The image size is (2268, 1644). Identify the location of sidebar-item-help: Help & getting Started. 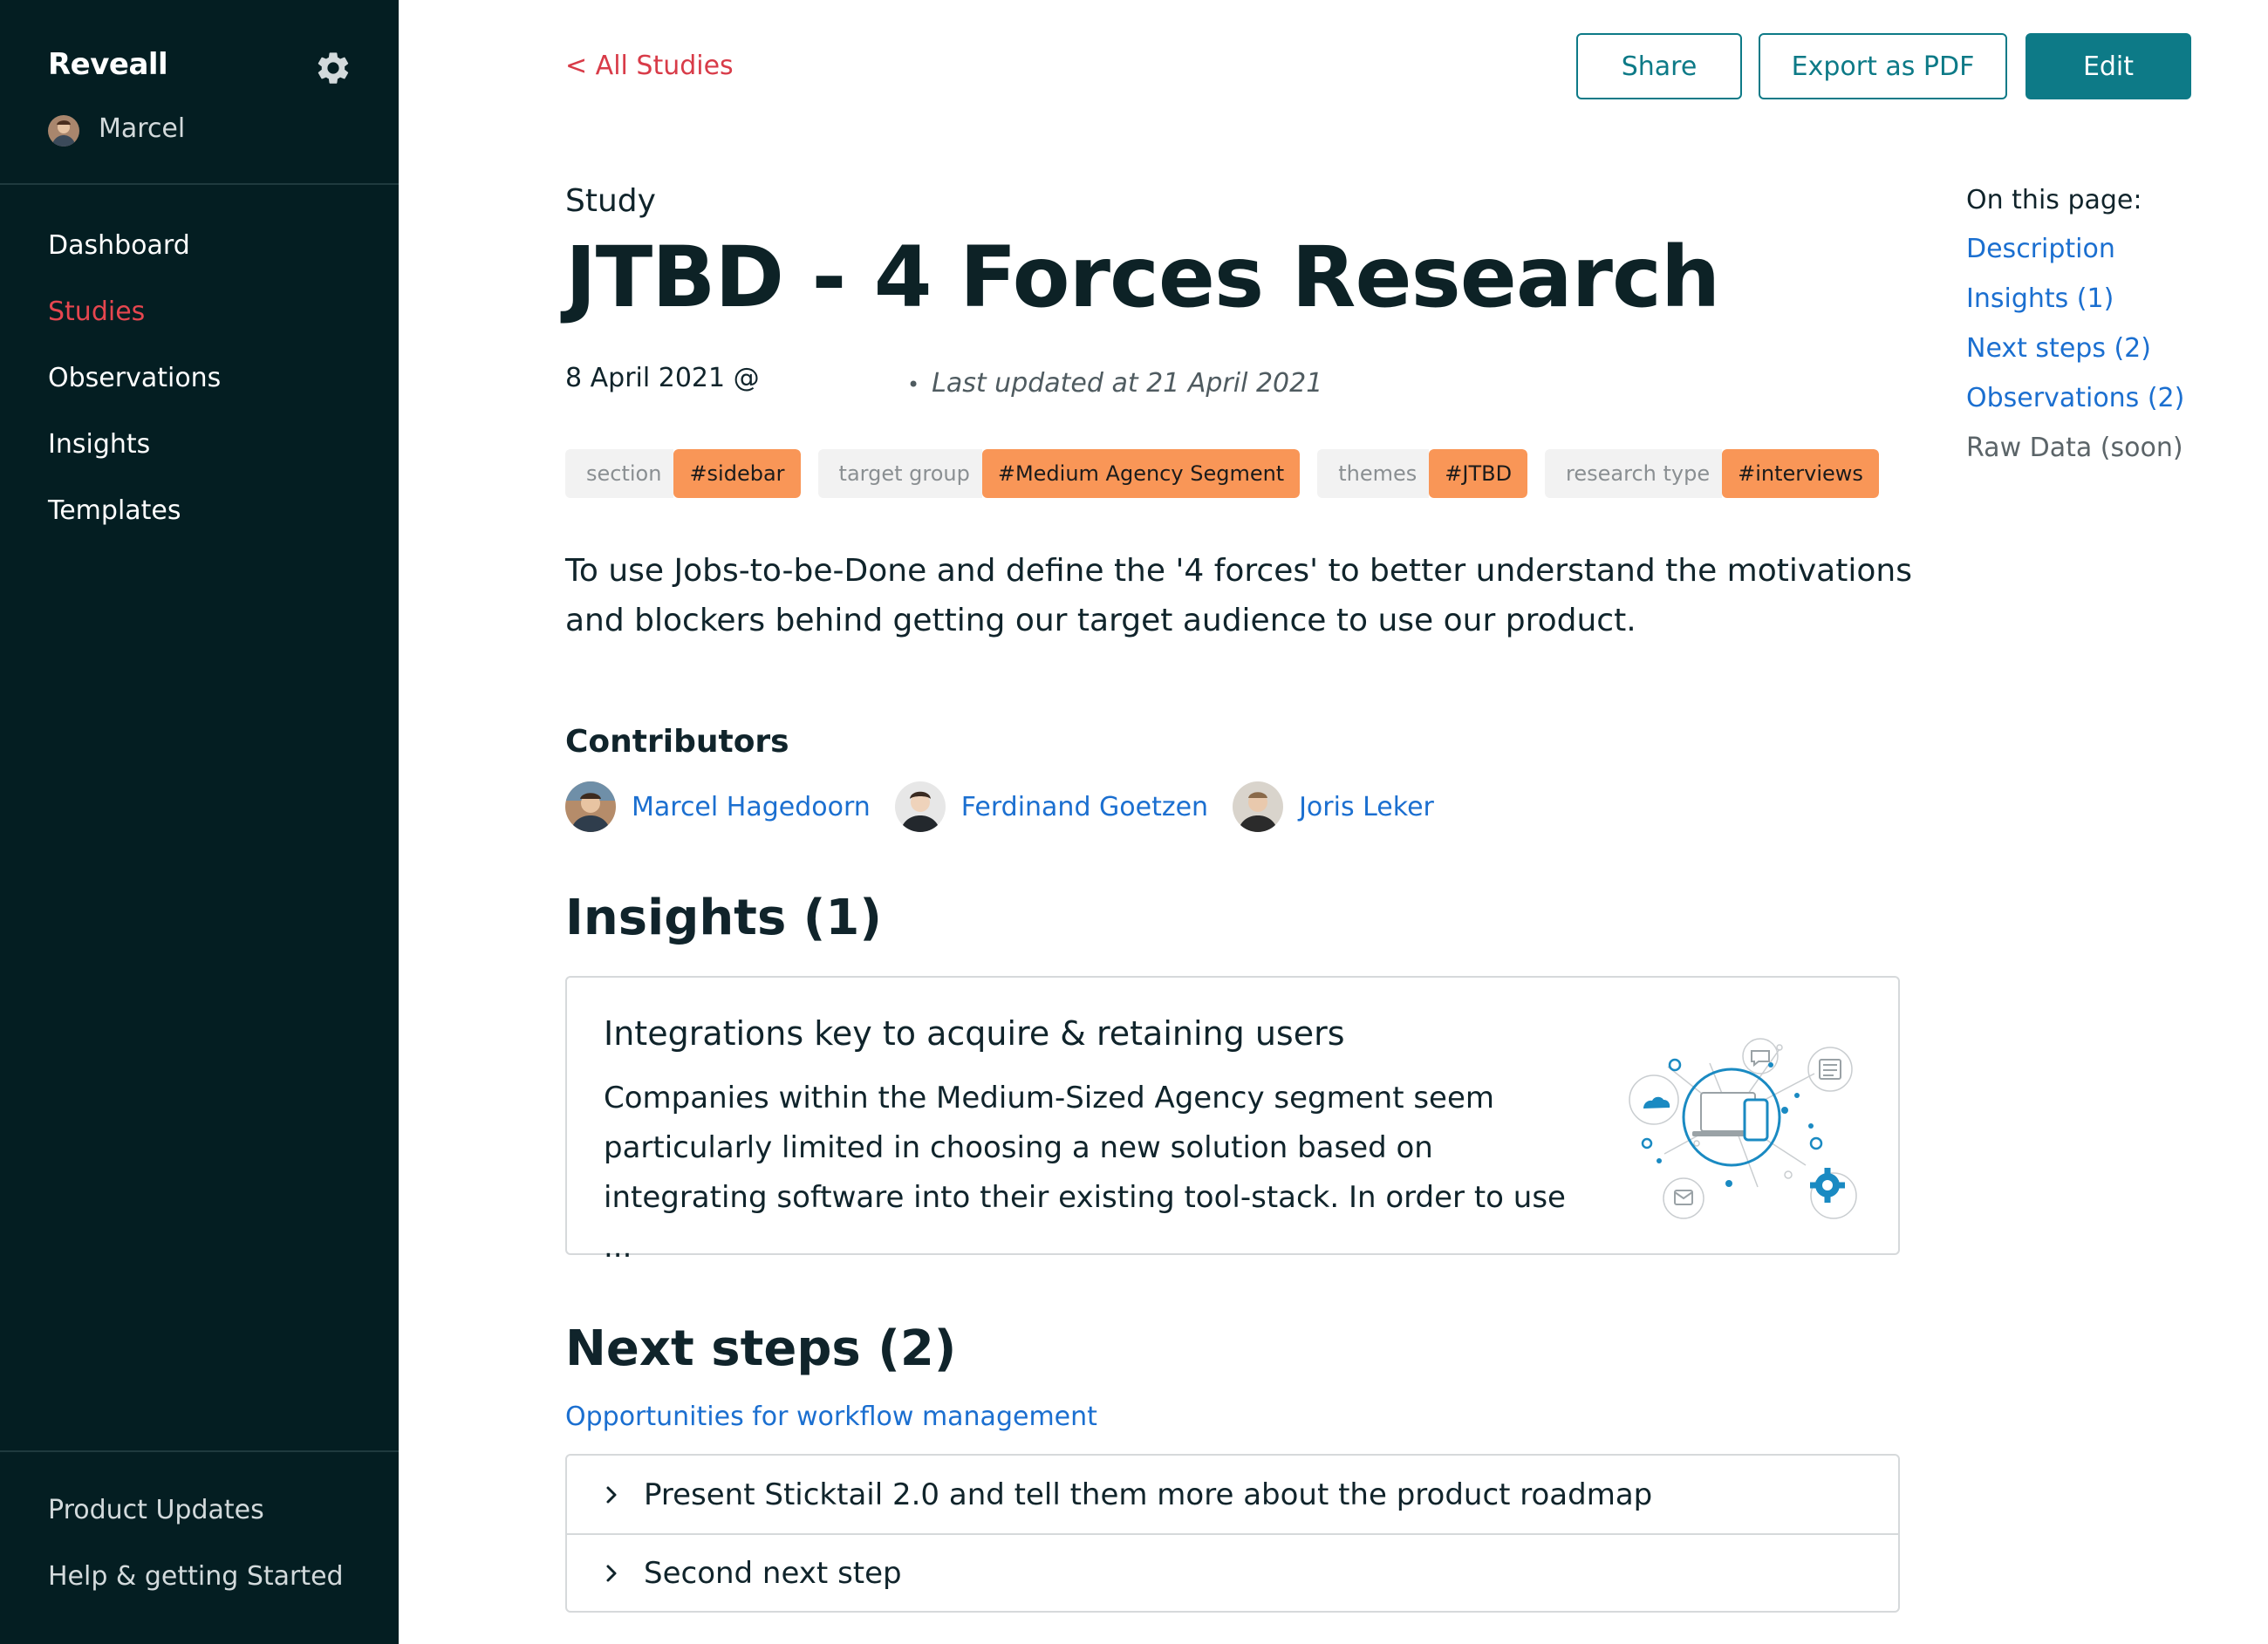
(196, 1593).